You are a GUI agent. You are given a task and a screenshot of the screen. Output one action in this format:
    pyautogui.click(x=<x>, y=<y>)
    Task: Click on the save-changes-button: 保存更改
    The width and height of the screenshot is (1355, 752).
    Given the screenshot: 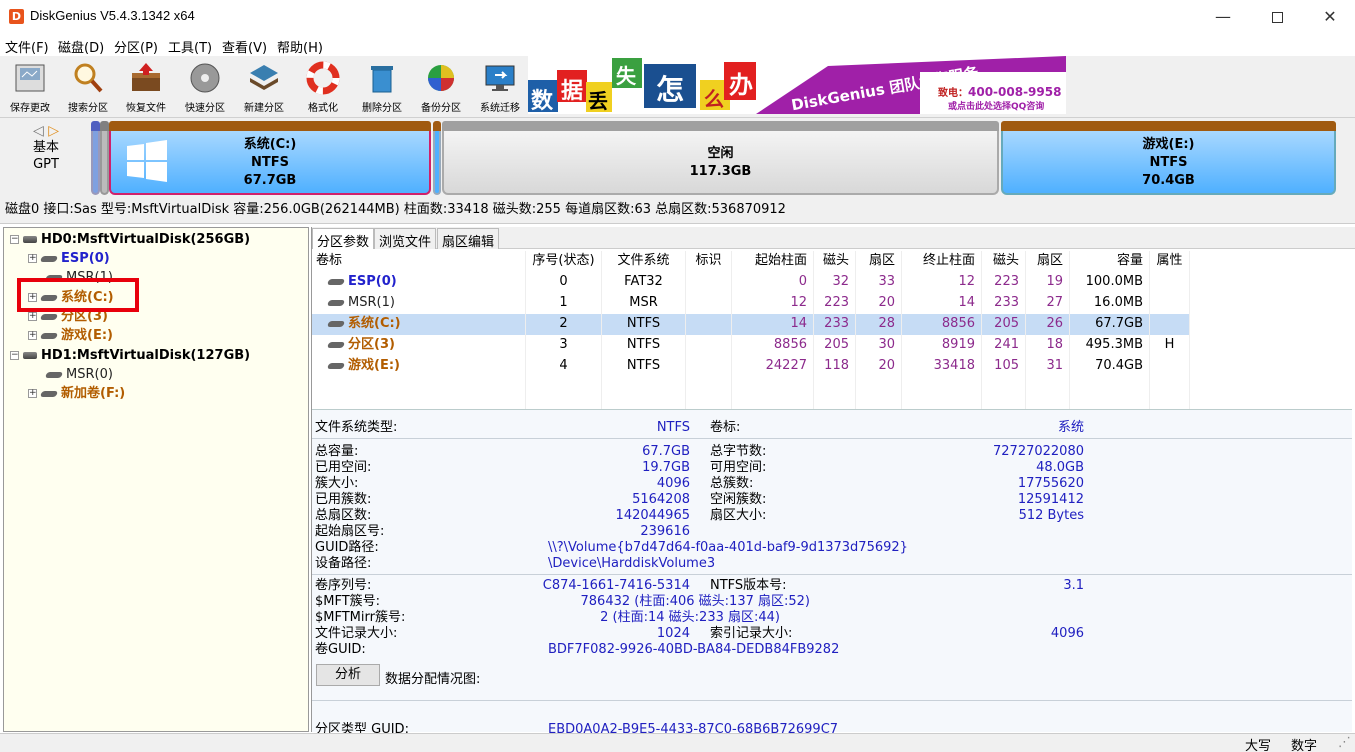 What is the action you would take?
    pyautogui.click(x=30, y=87)
    